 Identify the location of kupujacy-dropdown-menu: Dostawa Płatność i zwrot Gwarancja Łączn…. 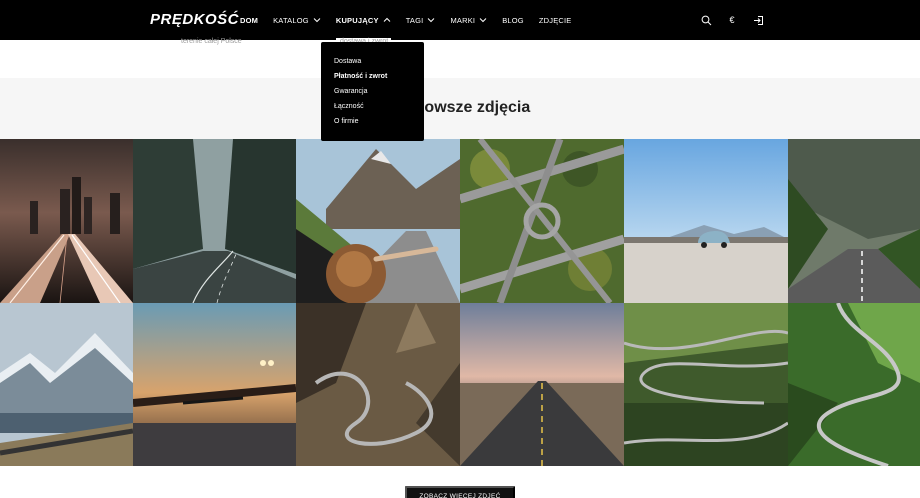
(372, 91).